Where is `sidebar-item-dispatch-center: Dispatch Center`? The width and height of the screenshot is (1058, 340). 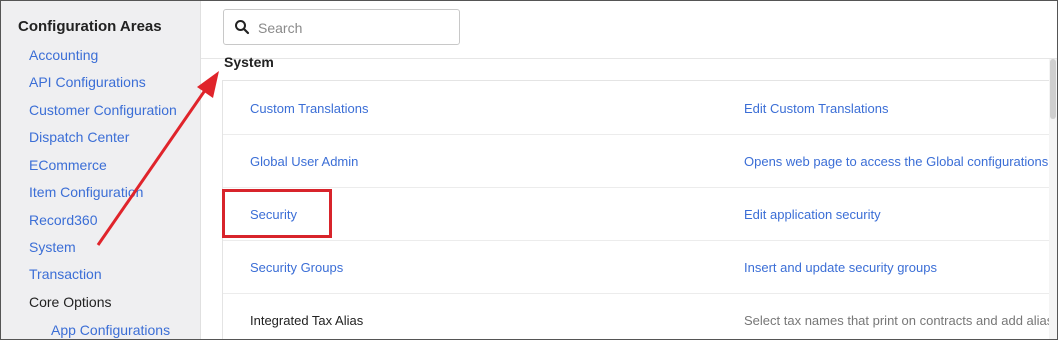
sidebar-item-dispatch-center: Dispatch Center is located at coordinates (79, 137).